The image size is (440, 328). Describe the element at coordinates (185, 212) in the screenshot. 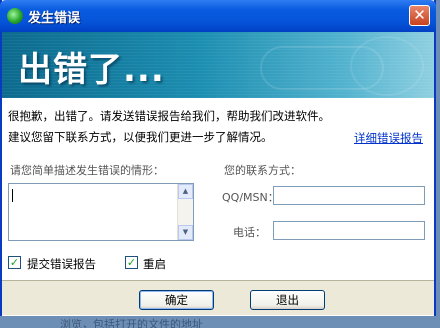

I see `vertical-scrollbar: ▲ ▼` at that location.